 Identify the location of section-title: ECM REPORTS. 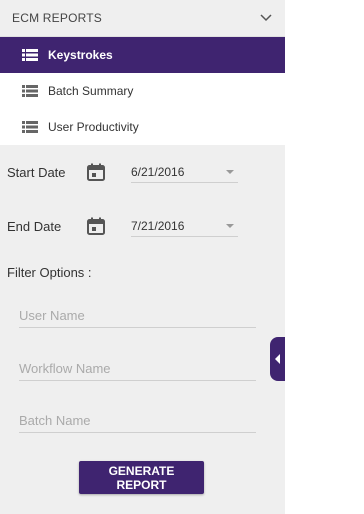
(57, 18).